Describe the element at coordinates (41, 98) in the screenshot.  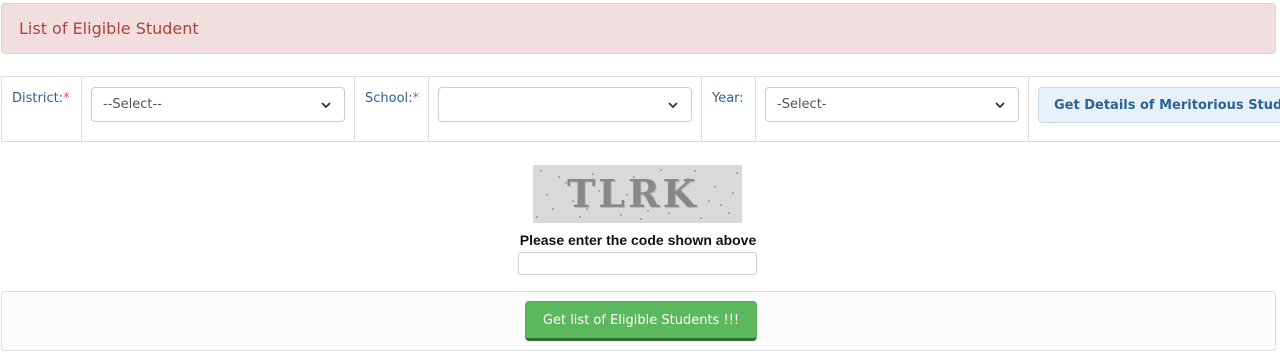
I see `district-label: District:*` at that location.